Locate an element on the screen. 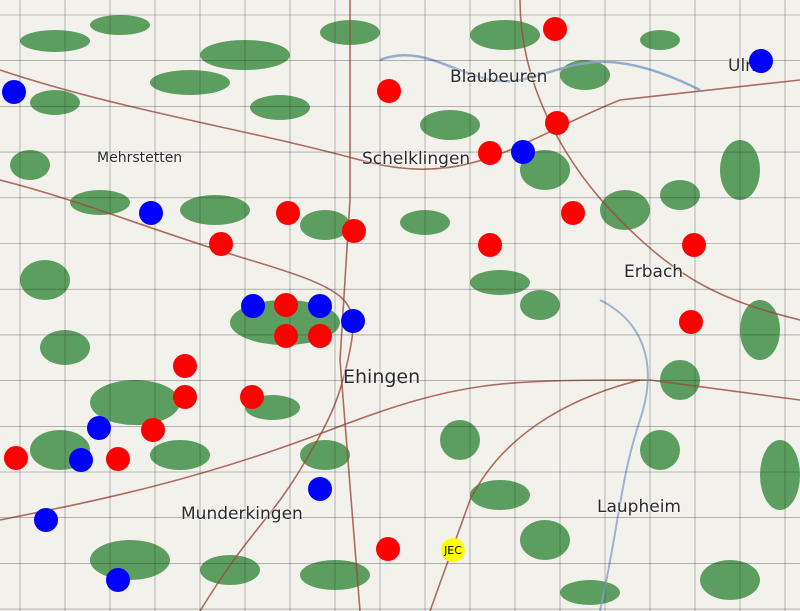 This screenshot has height=611, width=800. place-label-schelklingen: Schelklingen is located at coordinates (416, 159).